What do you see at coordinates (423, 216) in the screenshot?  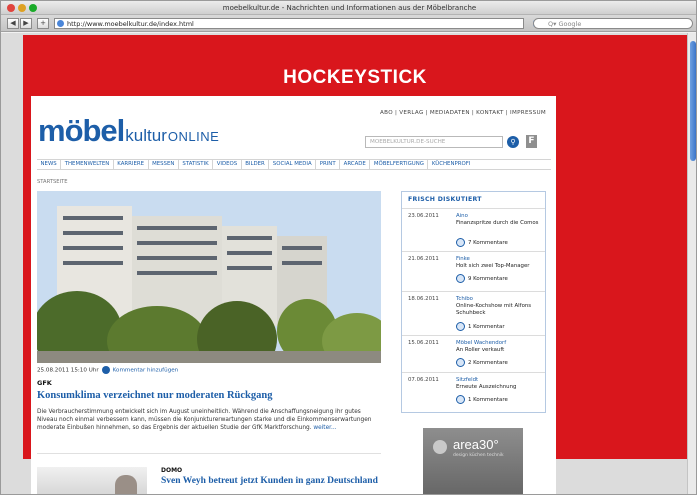 I see `sidebar-item-date: 23.06.2011` at bounding box center [423, 216].